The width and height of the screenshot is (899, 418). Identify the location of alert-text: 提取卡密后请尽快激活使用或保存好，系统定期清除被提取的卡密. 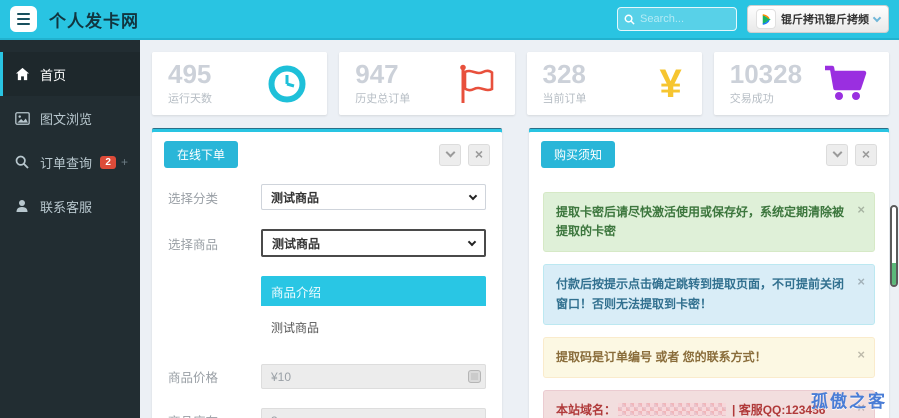
(700, 222).